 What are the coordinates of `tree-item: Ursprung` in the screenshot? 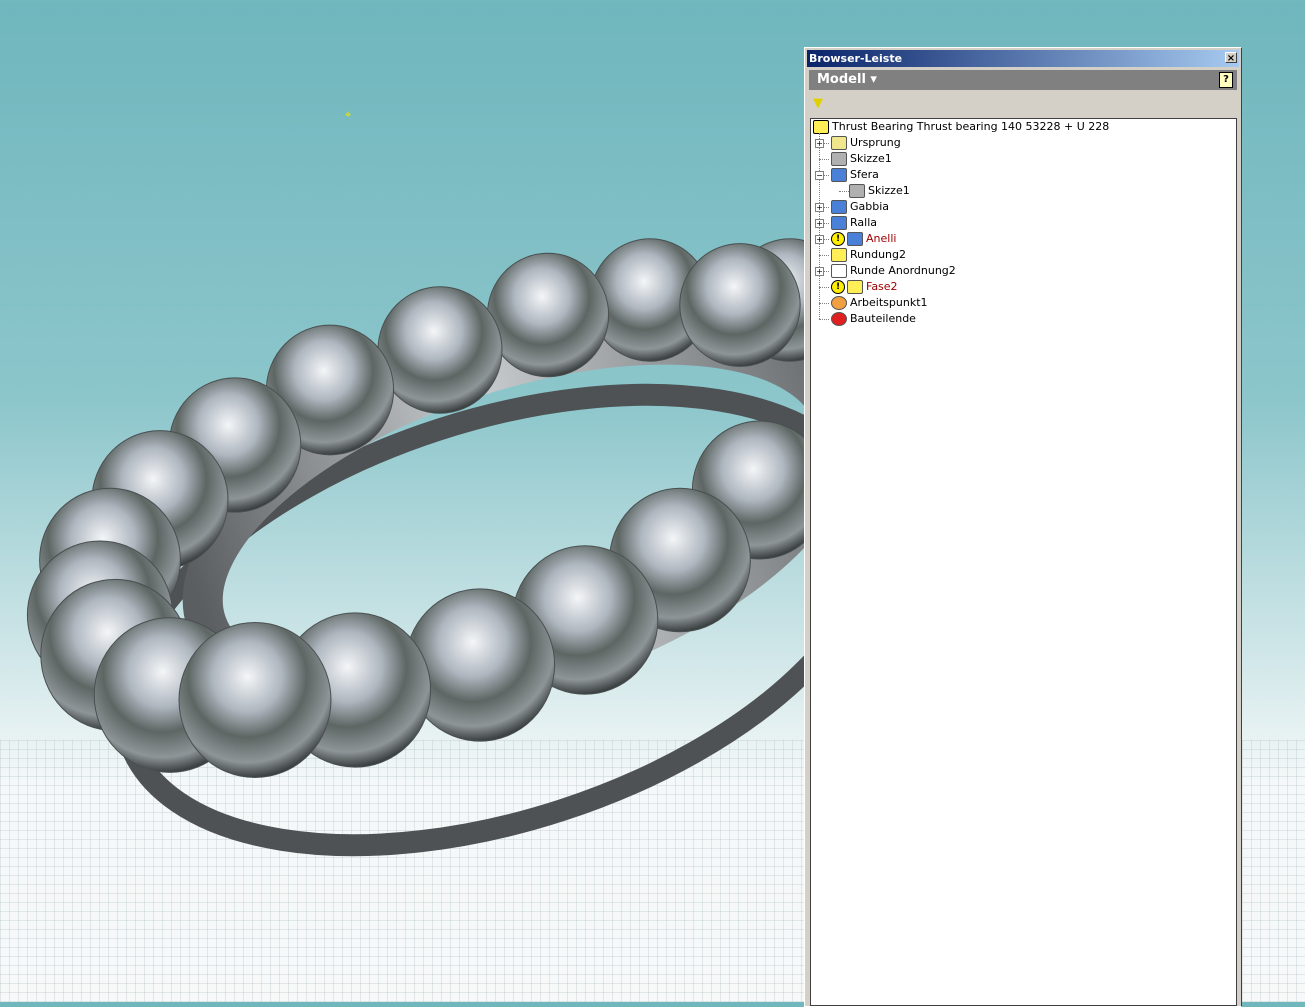 It's located at (866, 143).